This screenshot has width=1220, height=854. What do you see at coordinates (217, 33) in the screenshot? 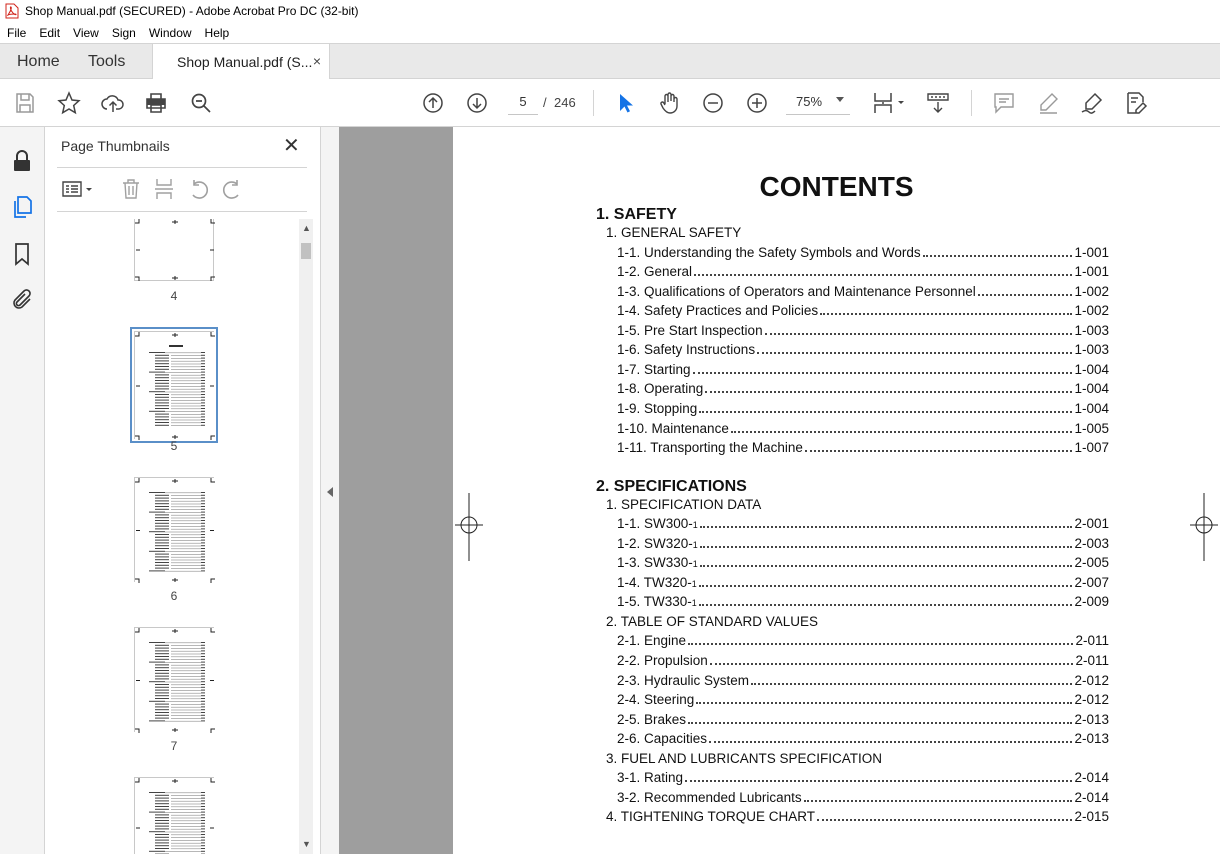
I see `menu-help: Help` at bounding box center [217, 33].